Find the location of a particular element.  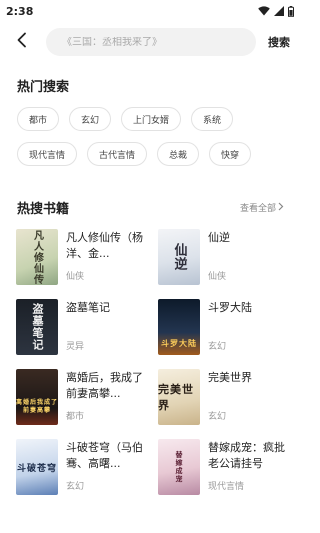

status-time: 2:38 is located at coordinates (20, 11).